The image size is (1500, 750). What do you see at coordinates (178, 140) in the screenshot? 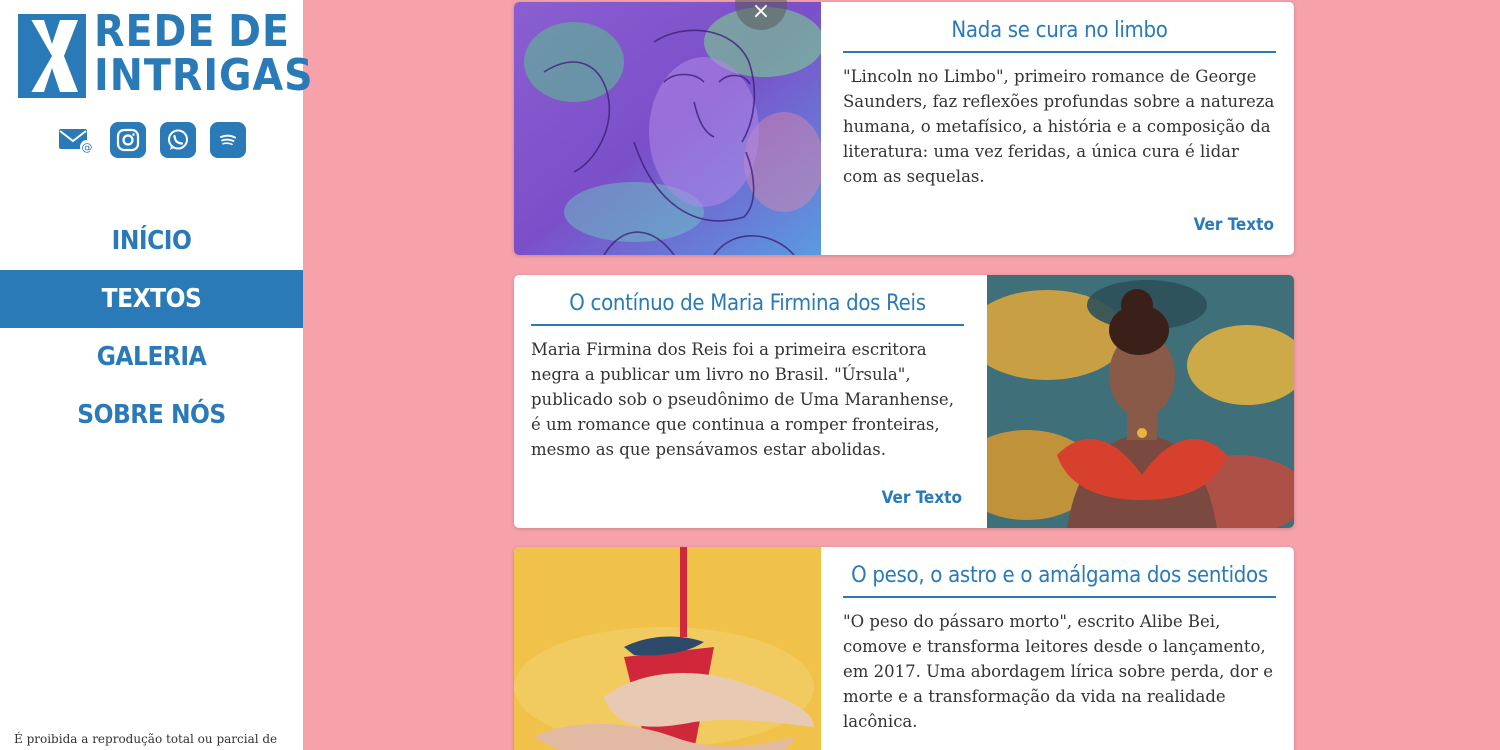
I see `whatsapp-icon` at bounding box center [178, 140].